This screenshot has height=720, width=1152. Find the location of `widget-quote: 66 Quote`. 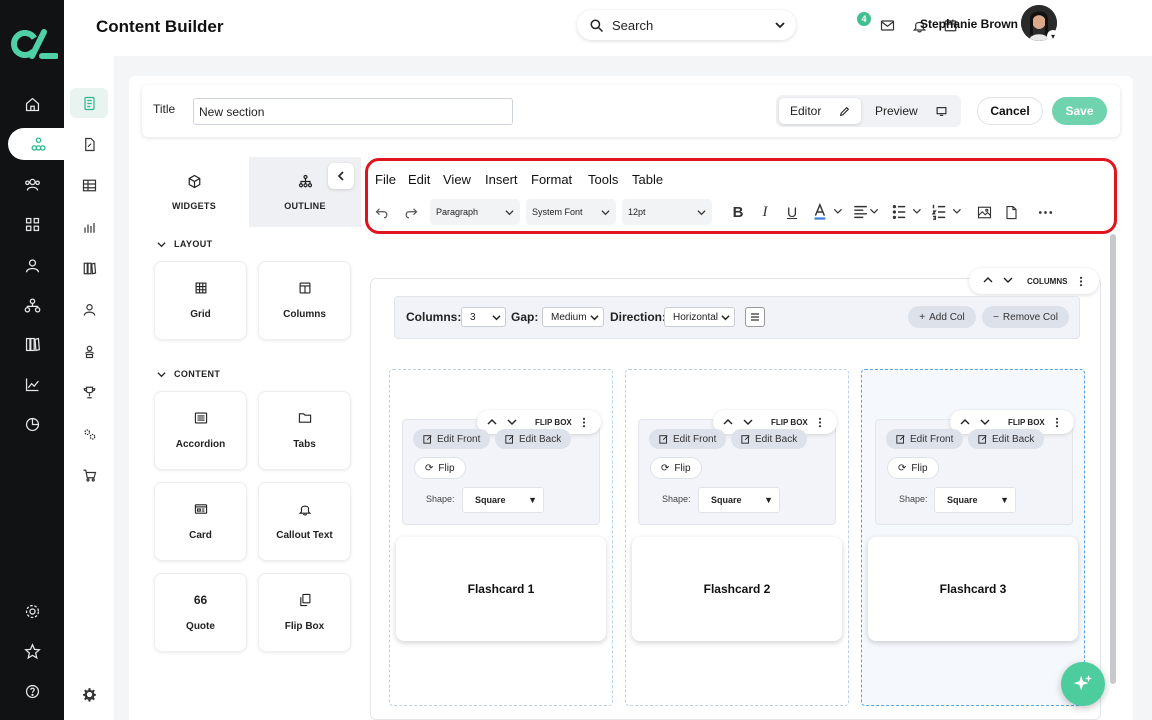

widget-quote: 66 Quote is located at coordinates (200, 612).